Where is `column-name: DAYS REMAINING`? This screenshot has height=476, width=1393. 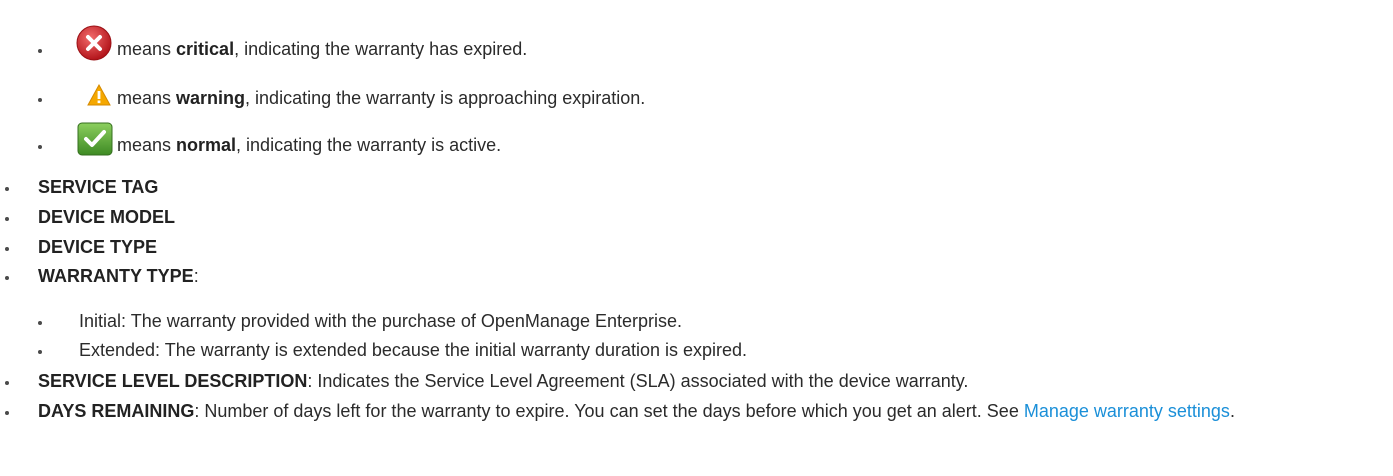
column-name: DAYS REMAINING is located at coordinates (116, 411).